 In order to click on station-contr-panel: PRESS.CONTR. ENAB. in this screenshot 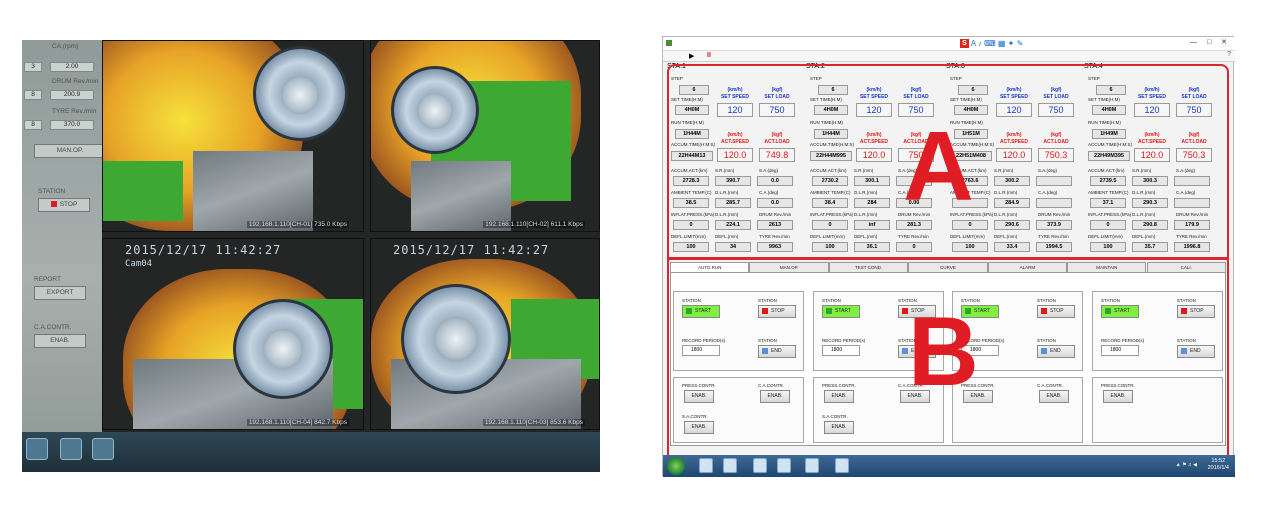, I will do `click(1157, 410)`.